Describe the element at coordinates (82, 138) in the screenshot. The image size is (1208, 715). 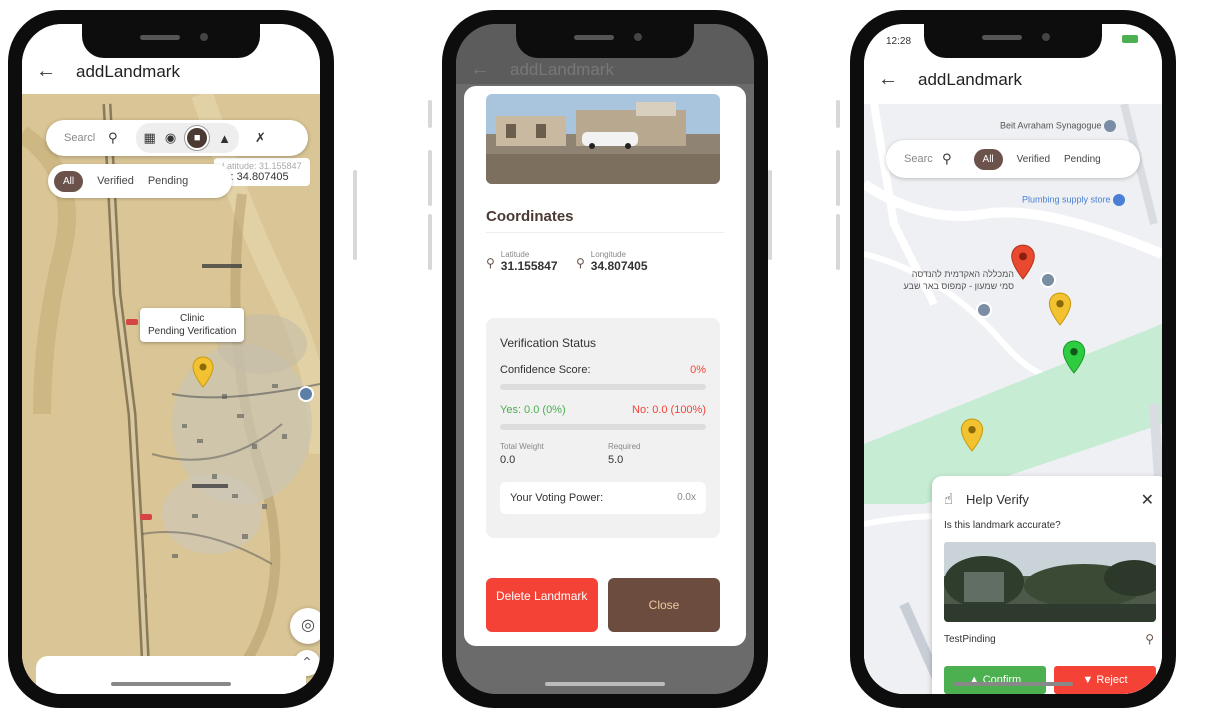
I see `search-input: Searcl` at that location.